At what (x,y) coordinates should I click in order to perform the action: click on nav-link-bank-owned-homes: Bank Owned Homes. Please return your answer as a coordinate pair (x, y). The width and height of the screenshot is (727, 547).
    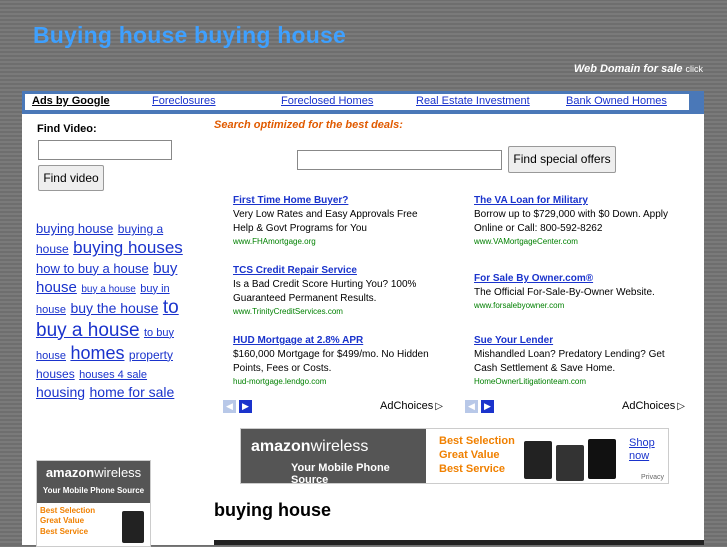
    Looking at the image, I should click on (616, 101).